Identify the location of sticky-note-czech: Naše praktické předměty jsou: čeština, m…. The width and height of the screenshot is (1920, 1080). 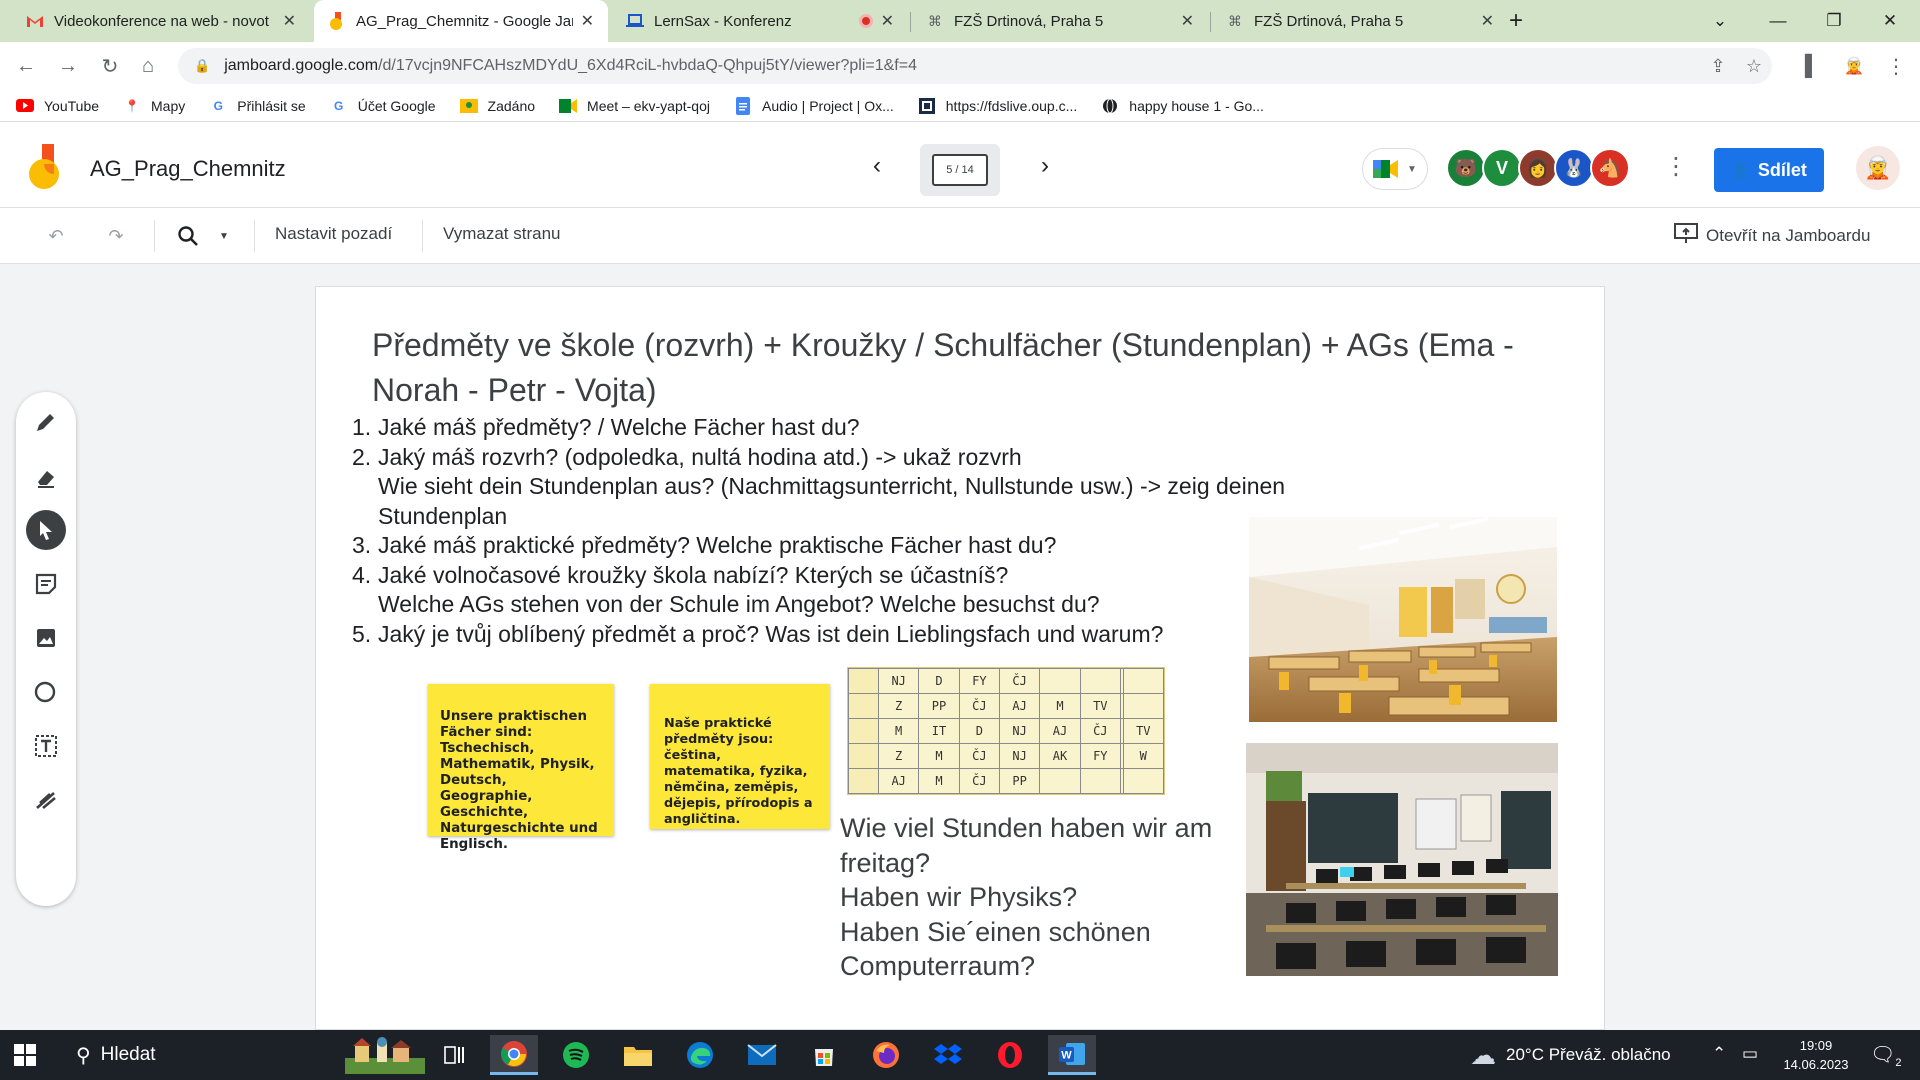
(740, 756).